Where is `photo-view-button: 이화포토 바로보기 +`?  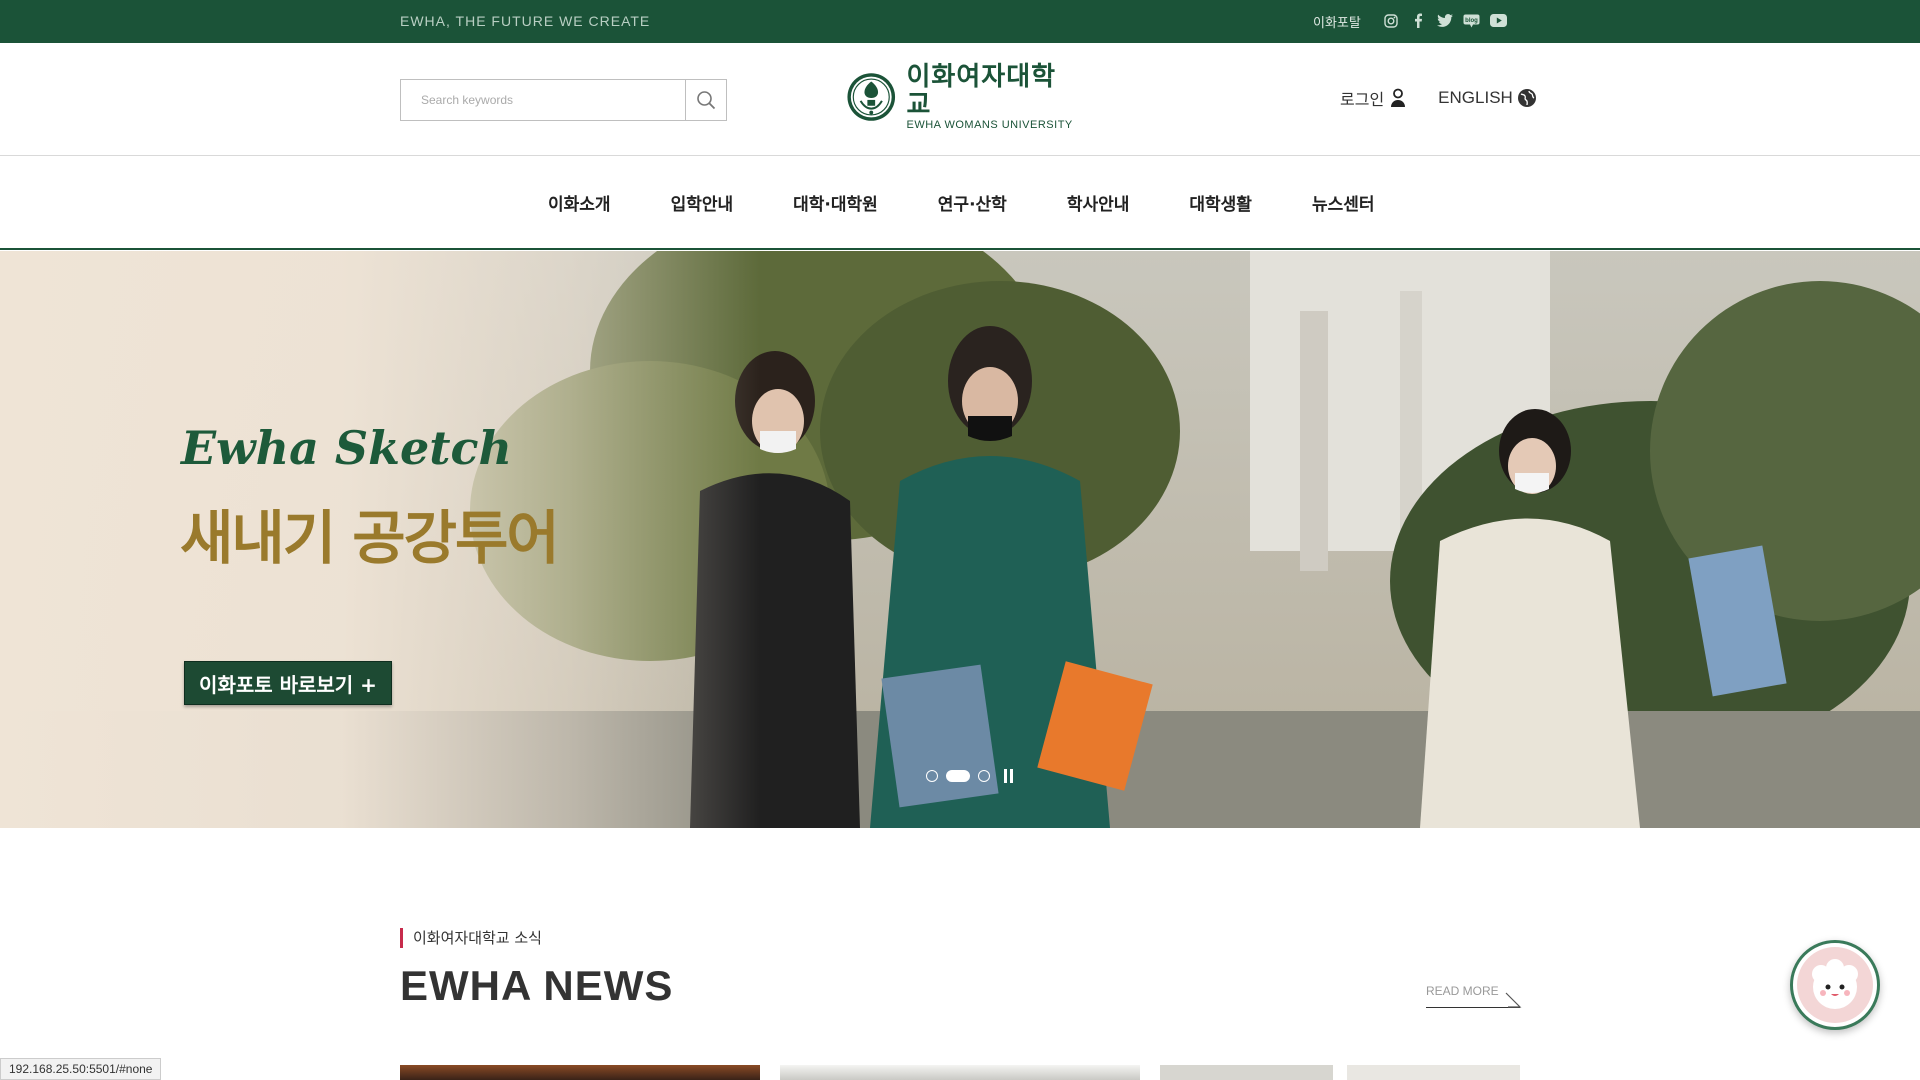 photo-view-button: 이화포토 바로보기 + is located at coordinates (288, 683).